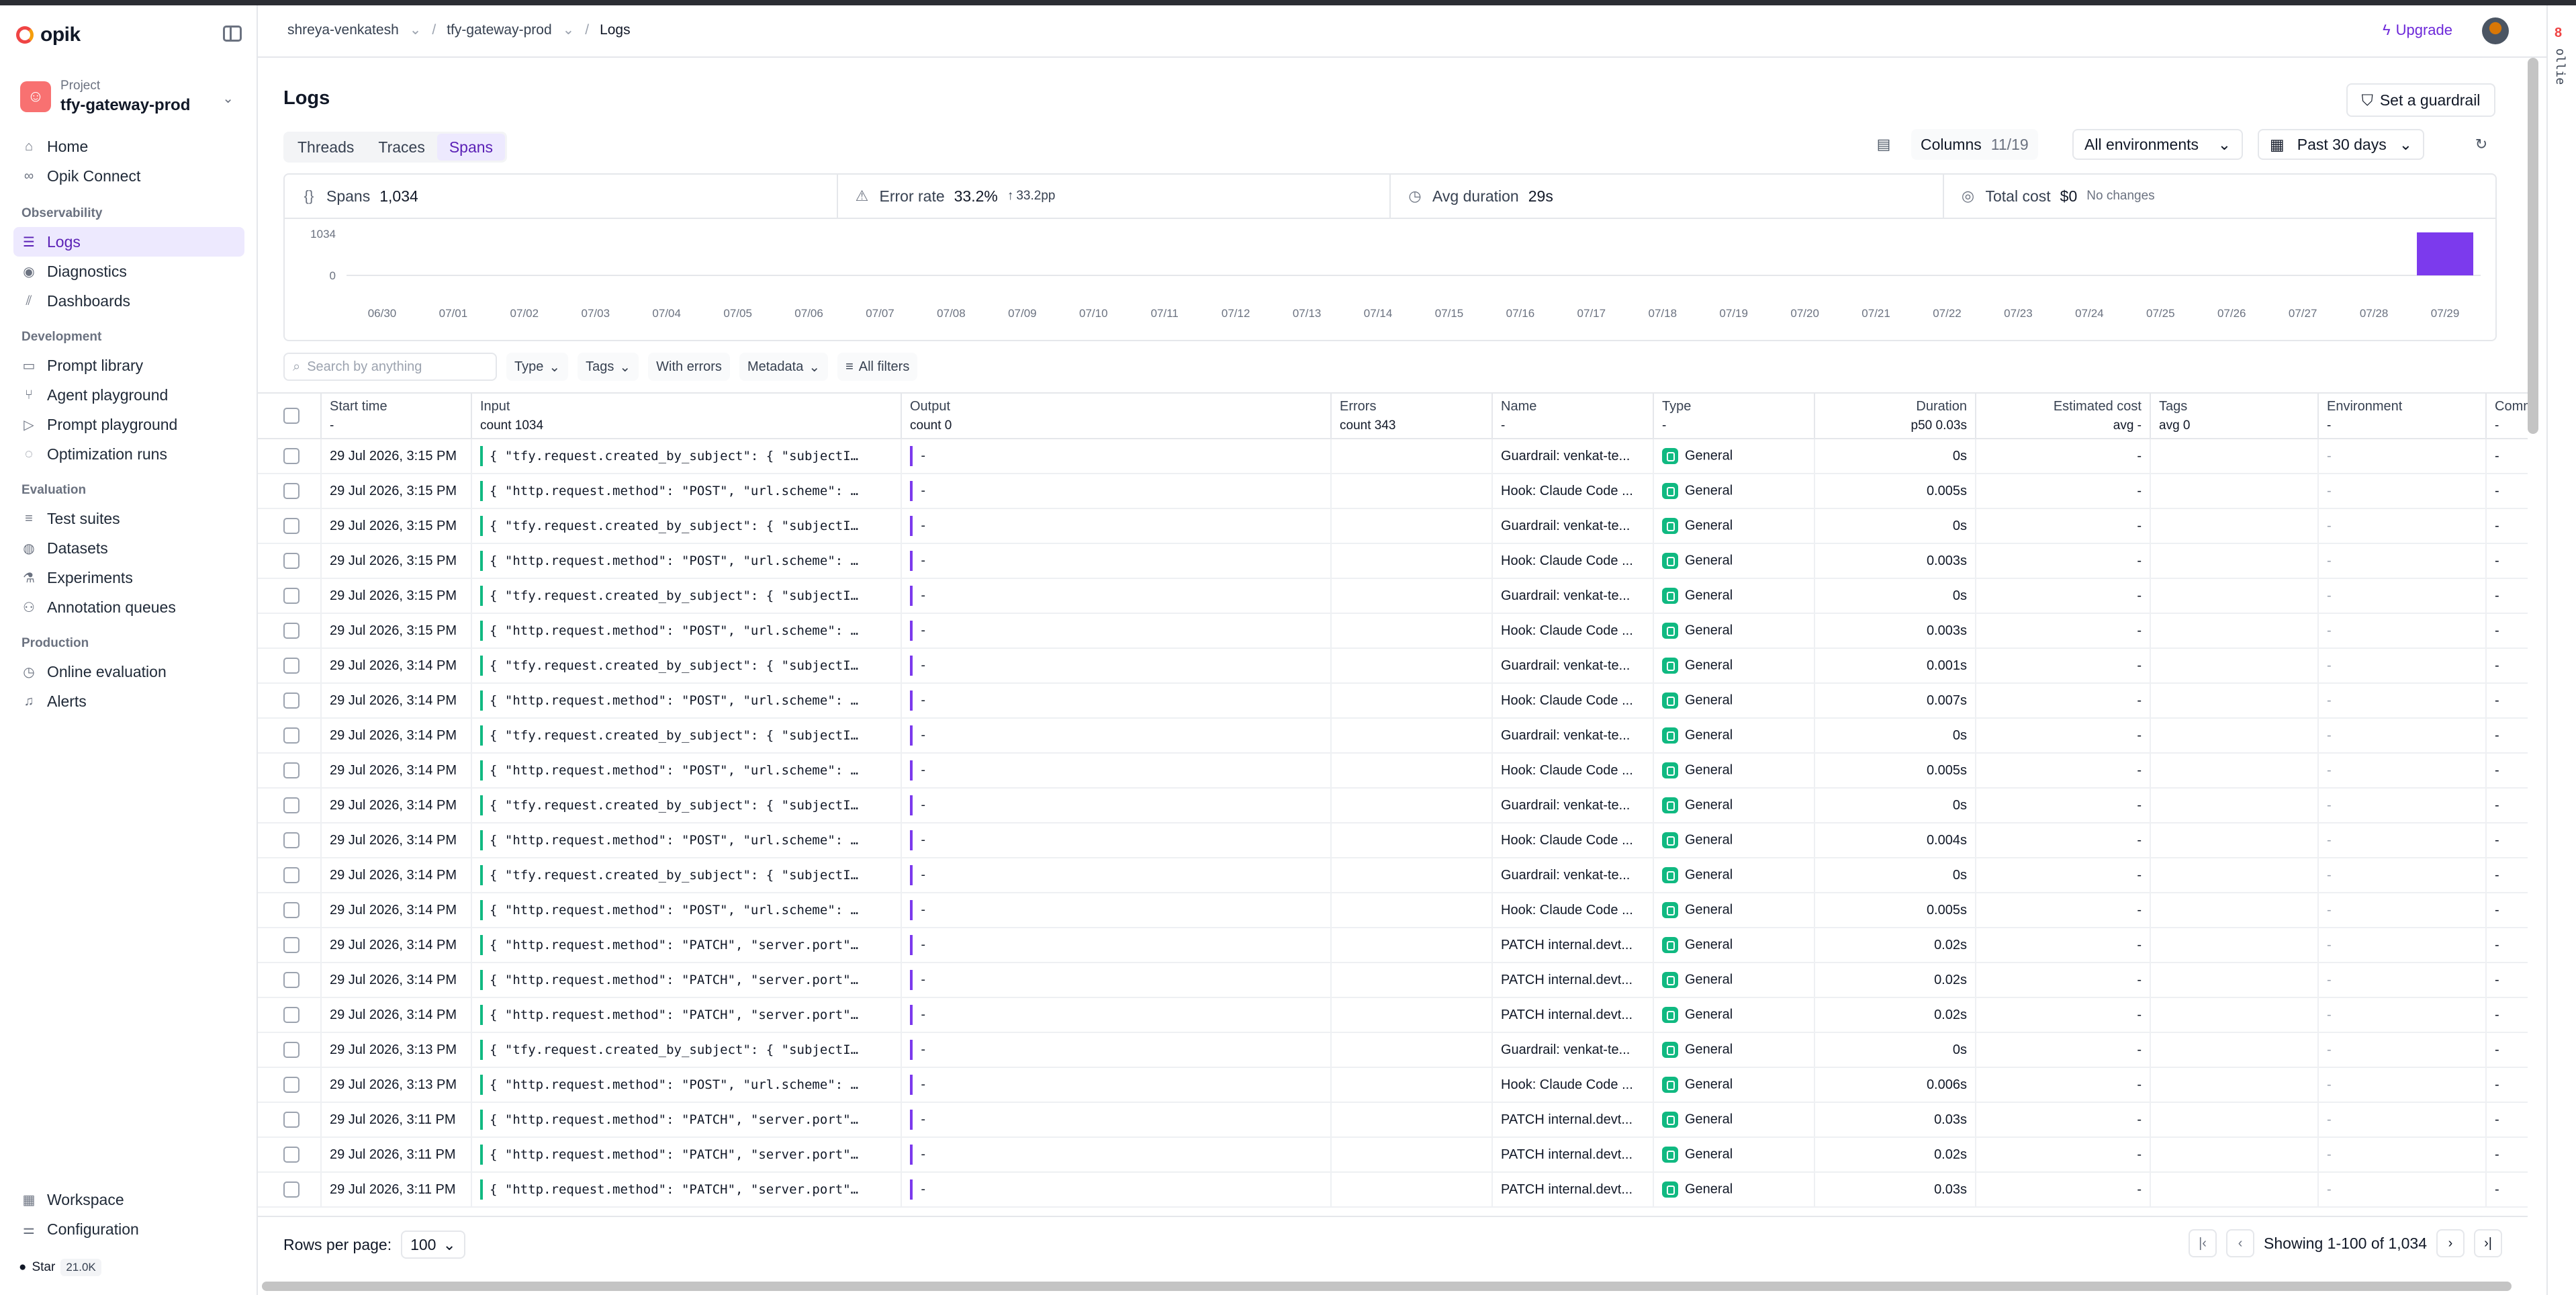 The height and width of the screenshot is (1295, 2576). Describe the element at coordinates (1412, 415) in the screenshot. I see `column-header-errors: Errors count 343` at that location.